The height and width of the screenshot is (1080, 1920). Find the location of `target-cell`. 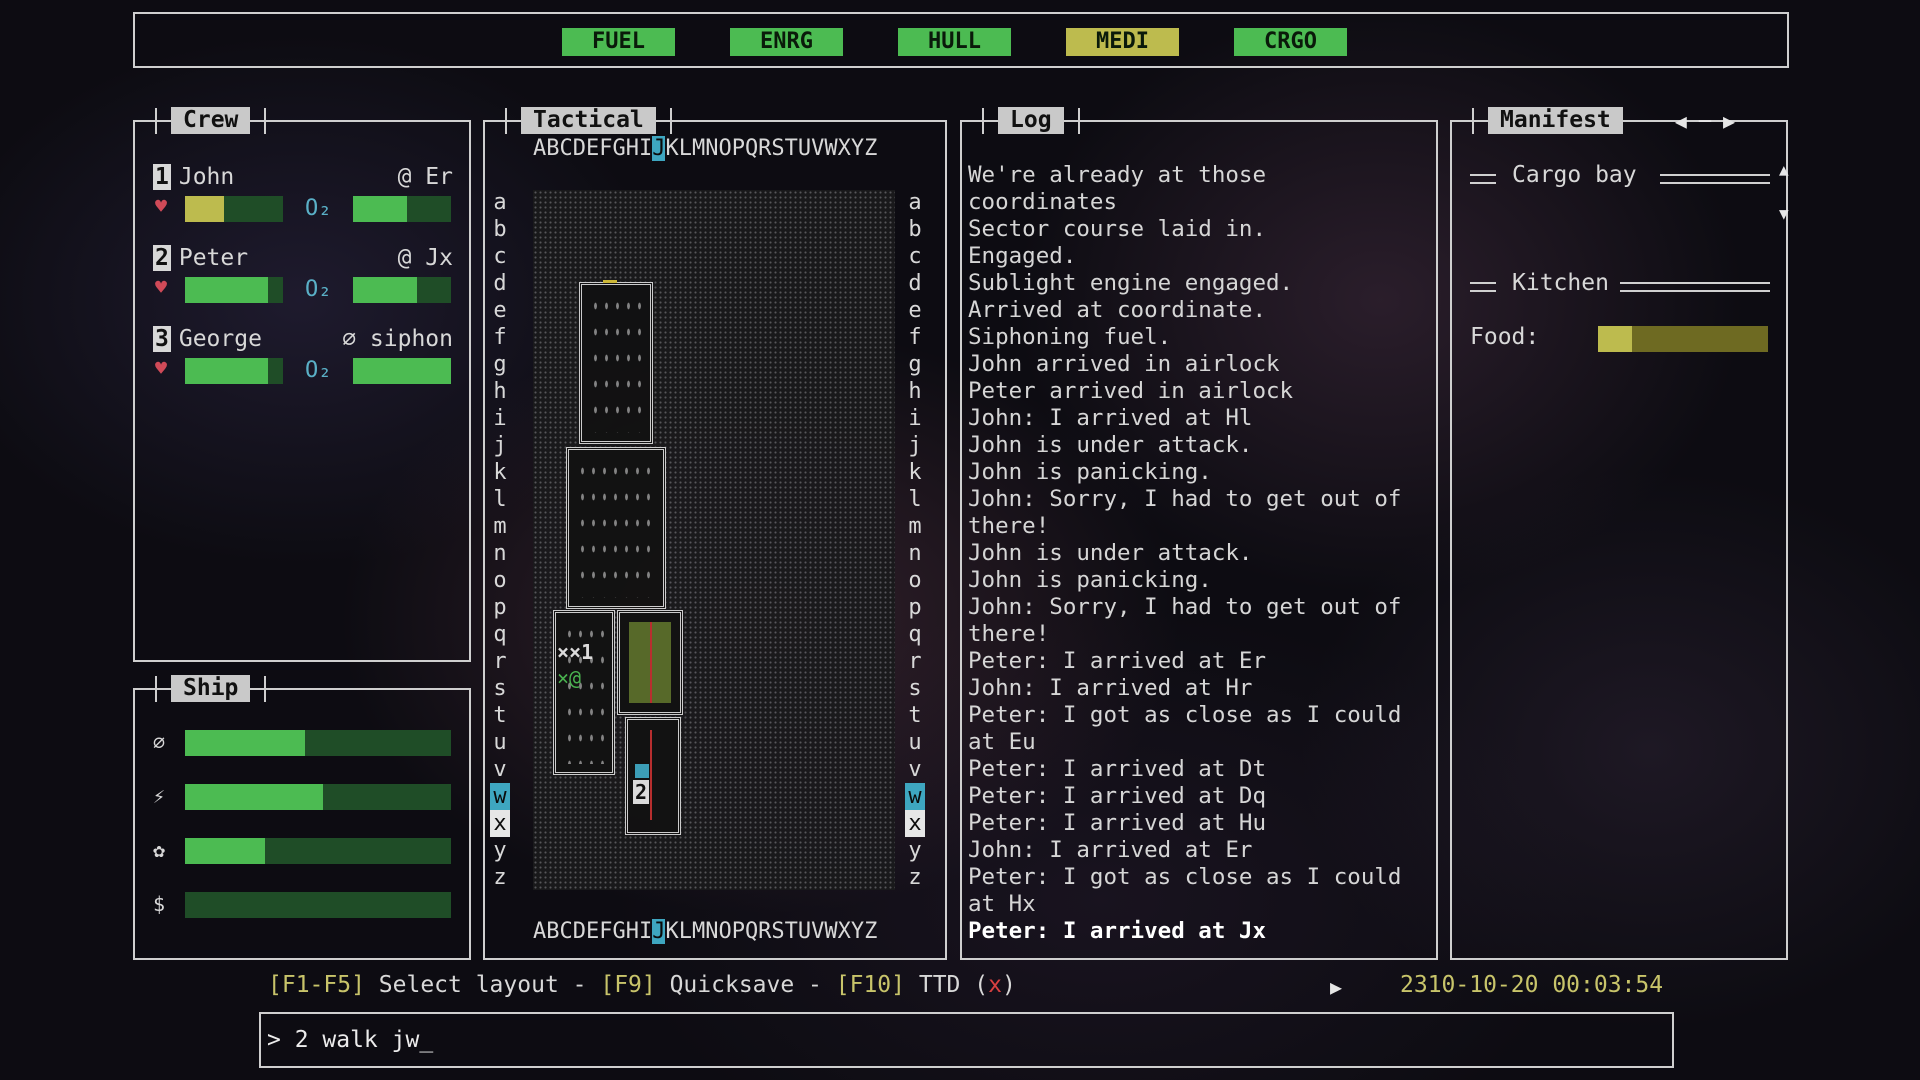

target-cell is located at coordinates (642, 771).